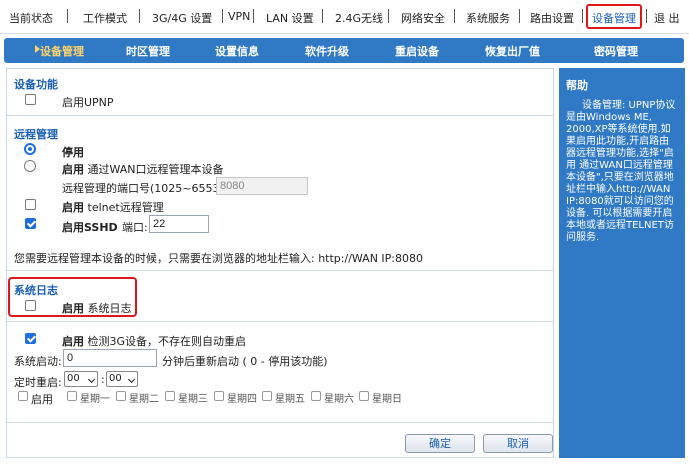  Describe the element at coordinates (290, 18) in the screenshot. I see `nav-lan: LAN 设置` at that location.